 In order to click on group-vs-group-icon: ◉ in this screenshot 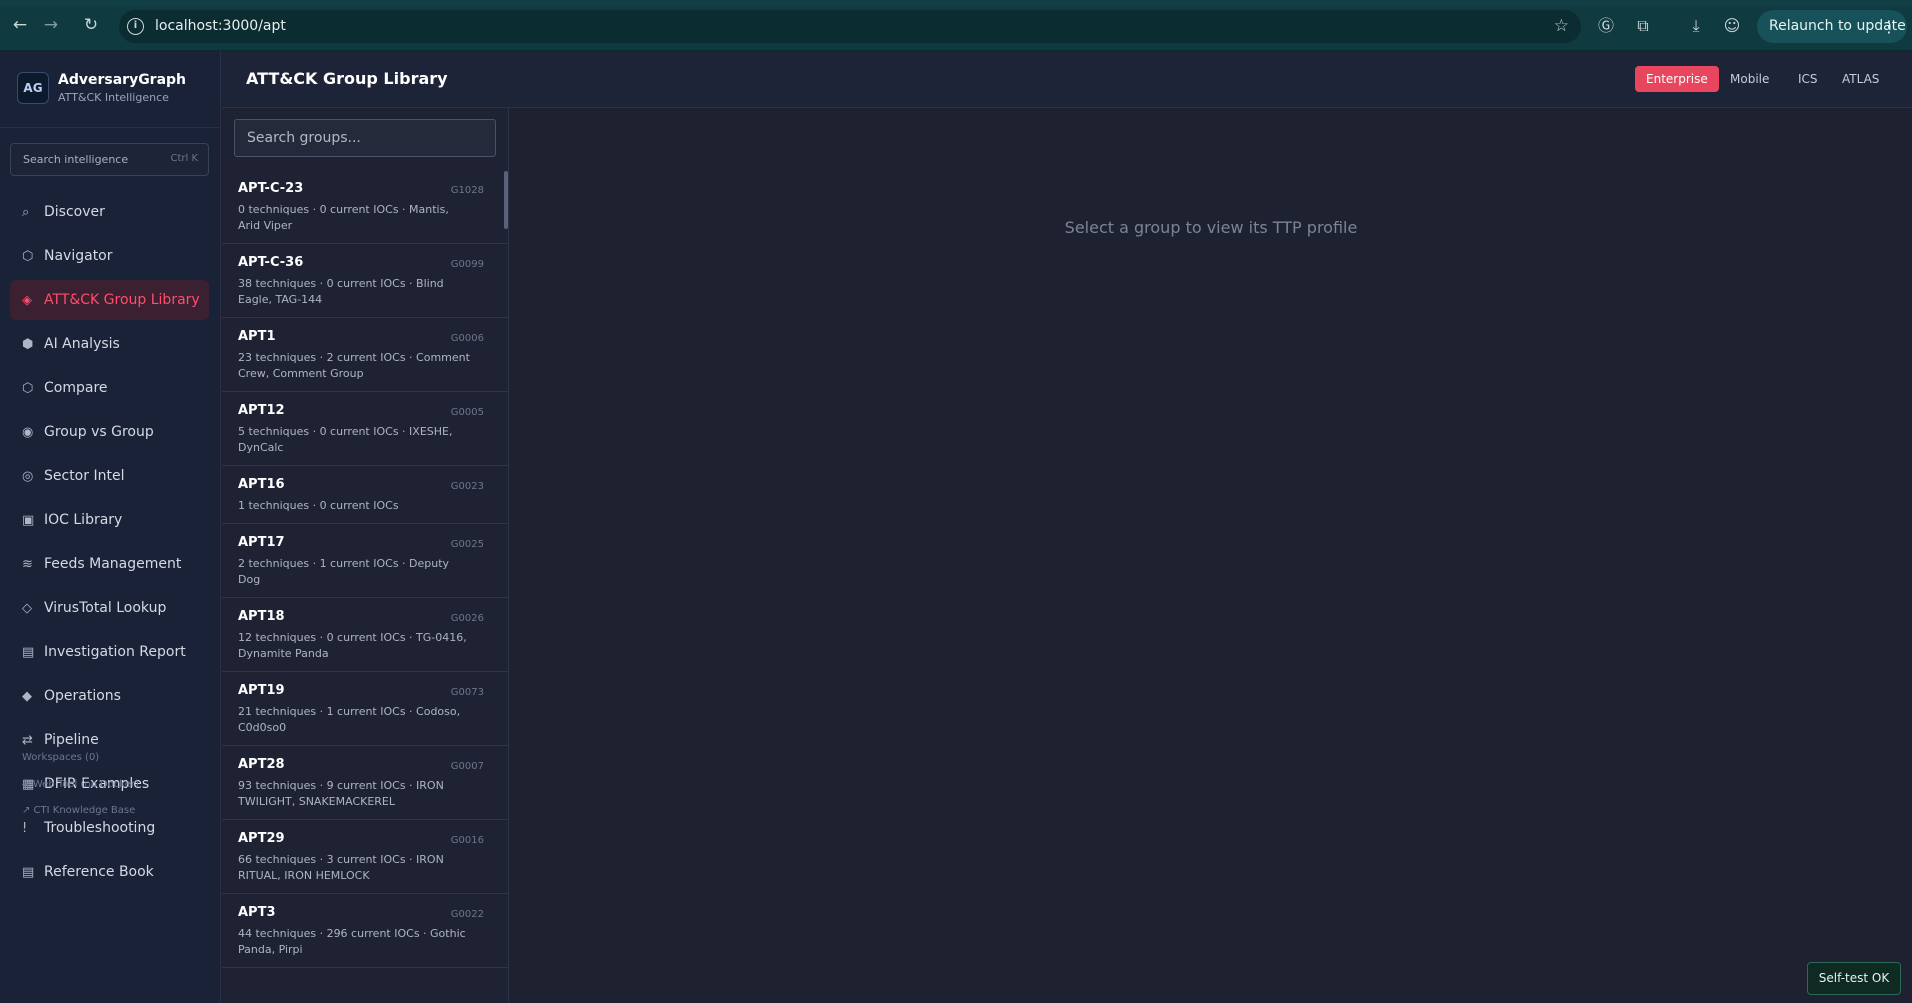, I will do `click(28, 432)`.